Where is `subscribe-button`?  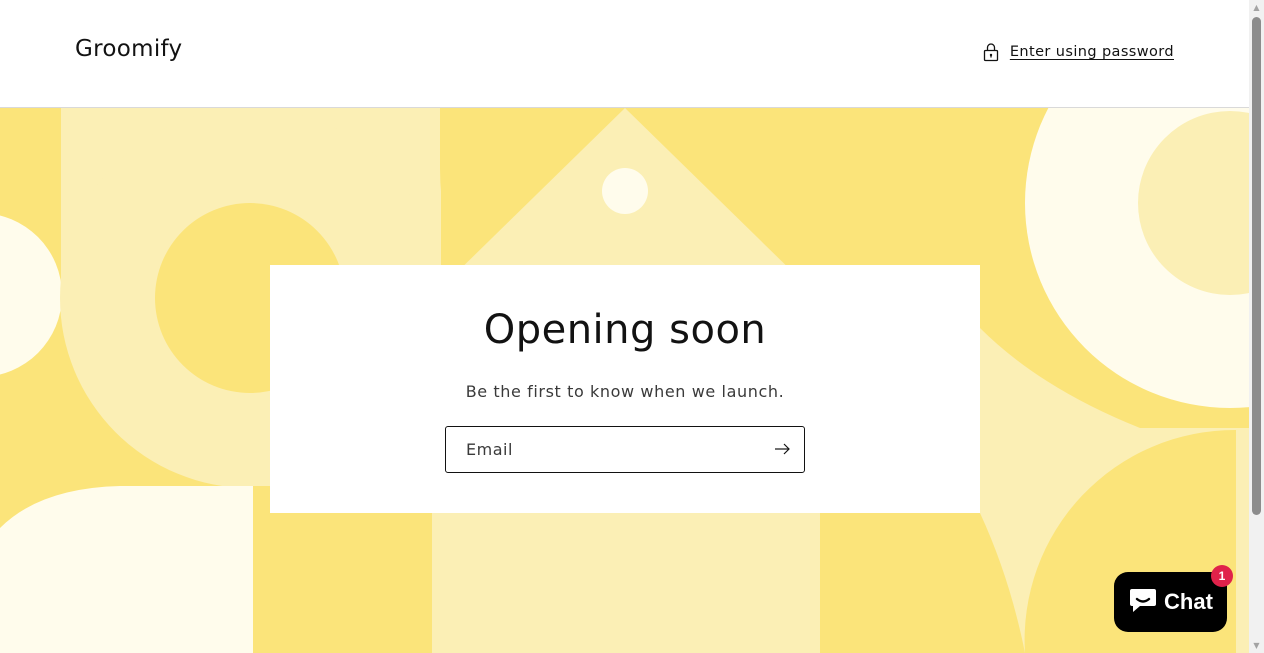 subscribe-button is located at coordinates (782, 449).